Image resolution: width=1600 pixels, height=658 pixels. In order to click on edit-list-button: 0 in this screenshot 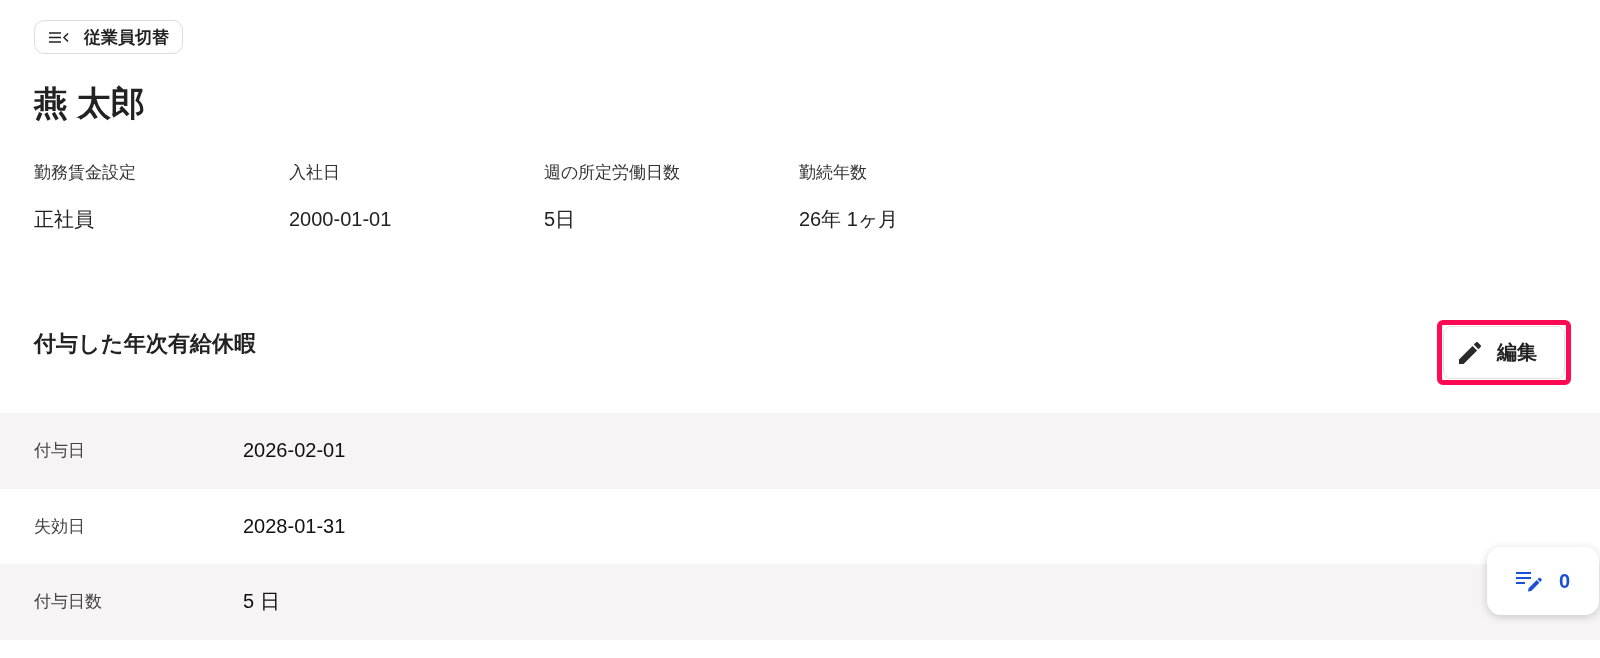, I will do `click(1543, 581)`.